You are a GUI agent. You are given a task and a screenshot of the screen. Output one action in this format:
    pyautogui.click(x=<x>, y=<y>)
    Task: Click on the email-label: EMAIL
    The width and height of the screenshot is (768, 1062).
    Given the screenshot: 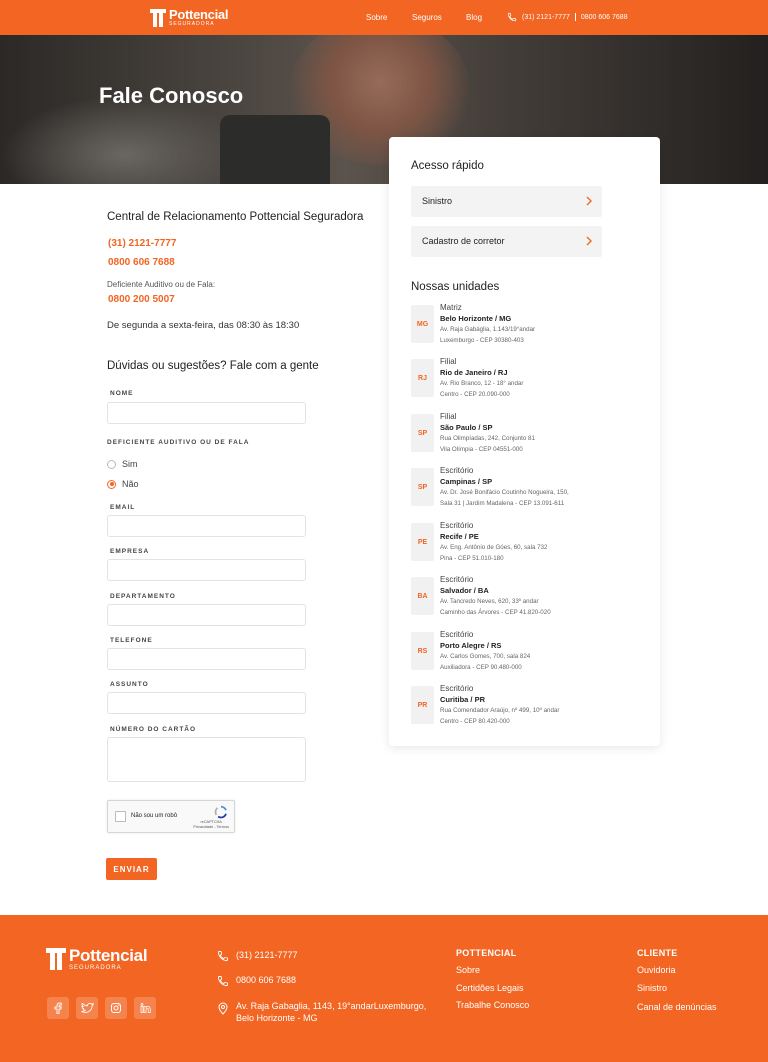 What is the action you would take?
    pyautogui.click(x=123, y=507)
    